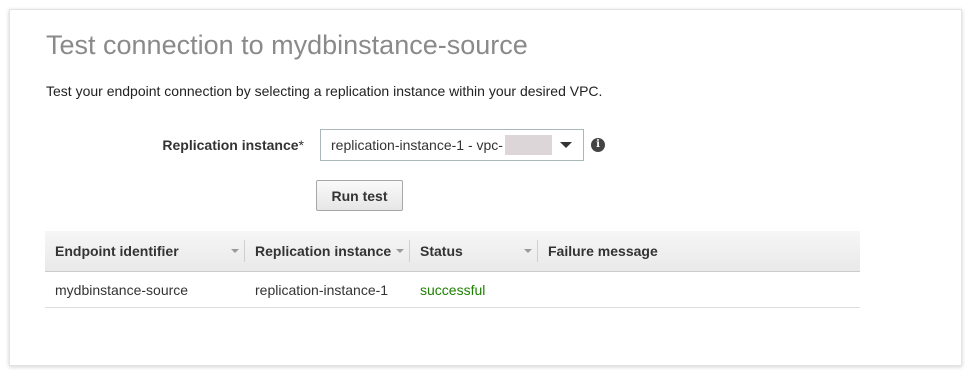 The height and width of the screenshot is (375, 971). I want to click on replication-instance-select-value: replication-instance-1 - vpc-, so click(417, 145).